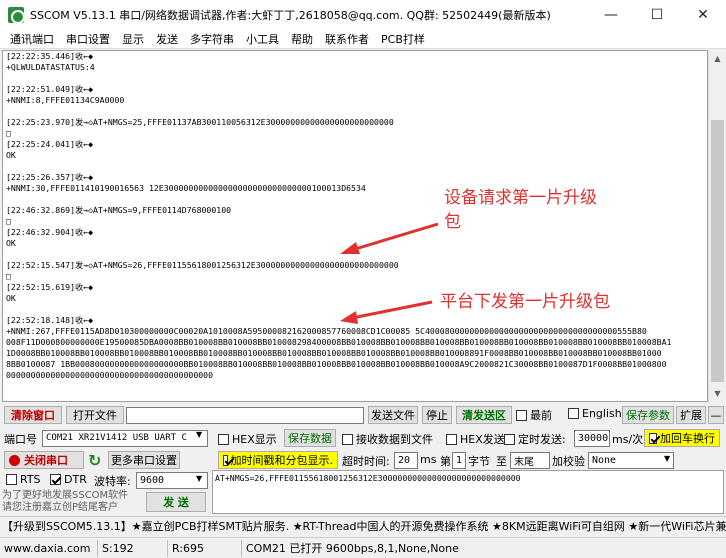 Image resolution: width=726 pixels, height=558 pixels. Describe the element at coordinates (428, 459) in the screenshot. I see `timeout-ms: ms` at that location.